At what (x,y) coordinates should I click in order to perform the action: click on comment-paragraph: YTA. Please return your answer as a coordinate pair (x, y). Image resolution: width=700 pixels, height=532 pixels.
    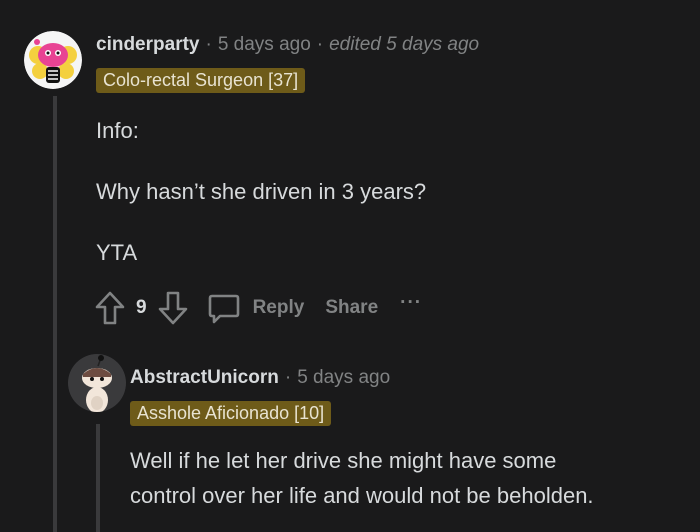
    Looking at the image, I should click on (117, 252).